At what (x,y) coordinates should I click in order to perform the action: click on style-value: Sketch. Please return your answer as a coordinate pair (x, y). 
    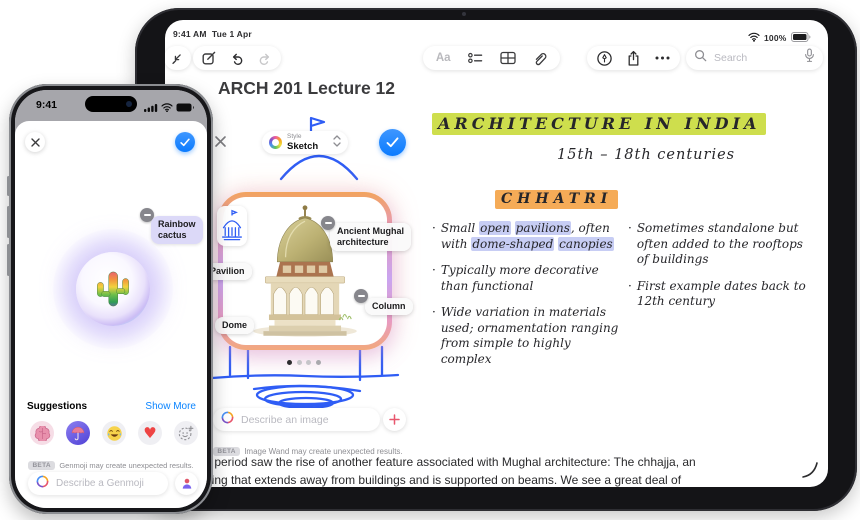
    Looking at the image, I should click on (303, 146).